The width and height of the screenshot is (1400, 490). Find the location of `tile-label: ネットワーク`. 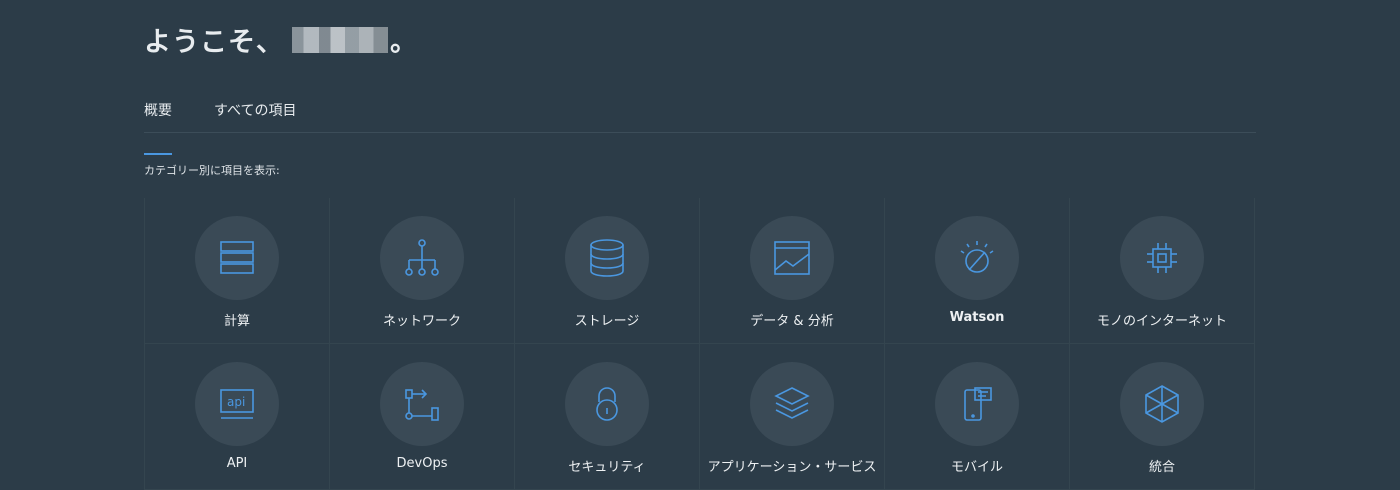

tile-label: ネットワーク is located at coordinates (421, 321).